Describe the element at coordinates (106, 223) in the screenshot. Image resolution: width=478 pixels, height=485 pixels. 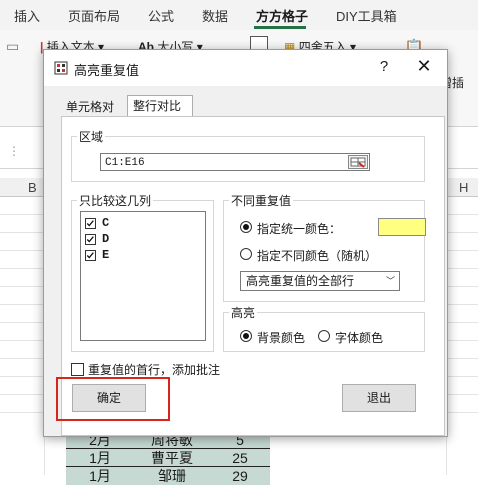
I see `column-option-label: C` at that location.